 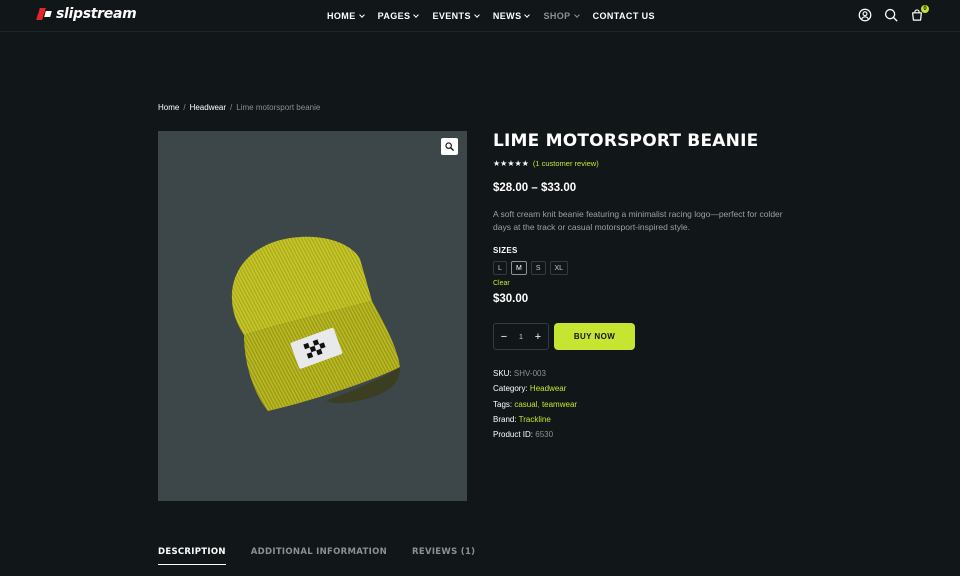 What do you see at coordinates (535, 419) in the screenshot?
I see `brand-link: Trackline` at bounding box center [535, 419].